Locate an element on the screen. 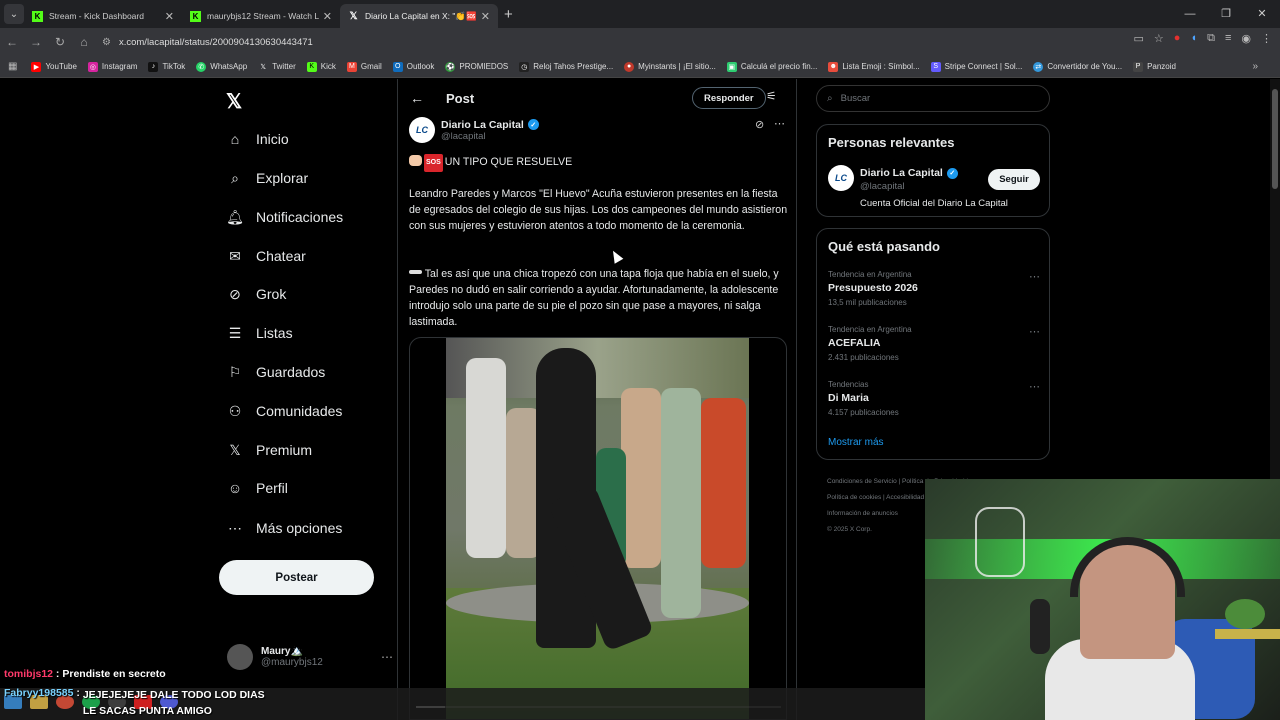 This screenshot has width=1280, height=720. webcam-wall-sketch is located at coordinates (1000, 542).